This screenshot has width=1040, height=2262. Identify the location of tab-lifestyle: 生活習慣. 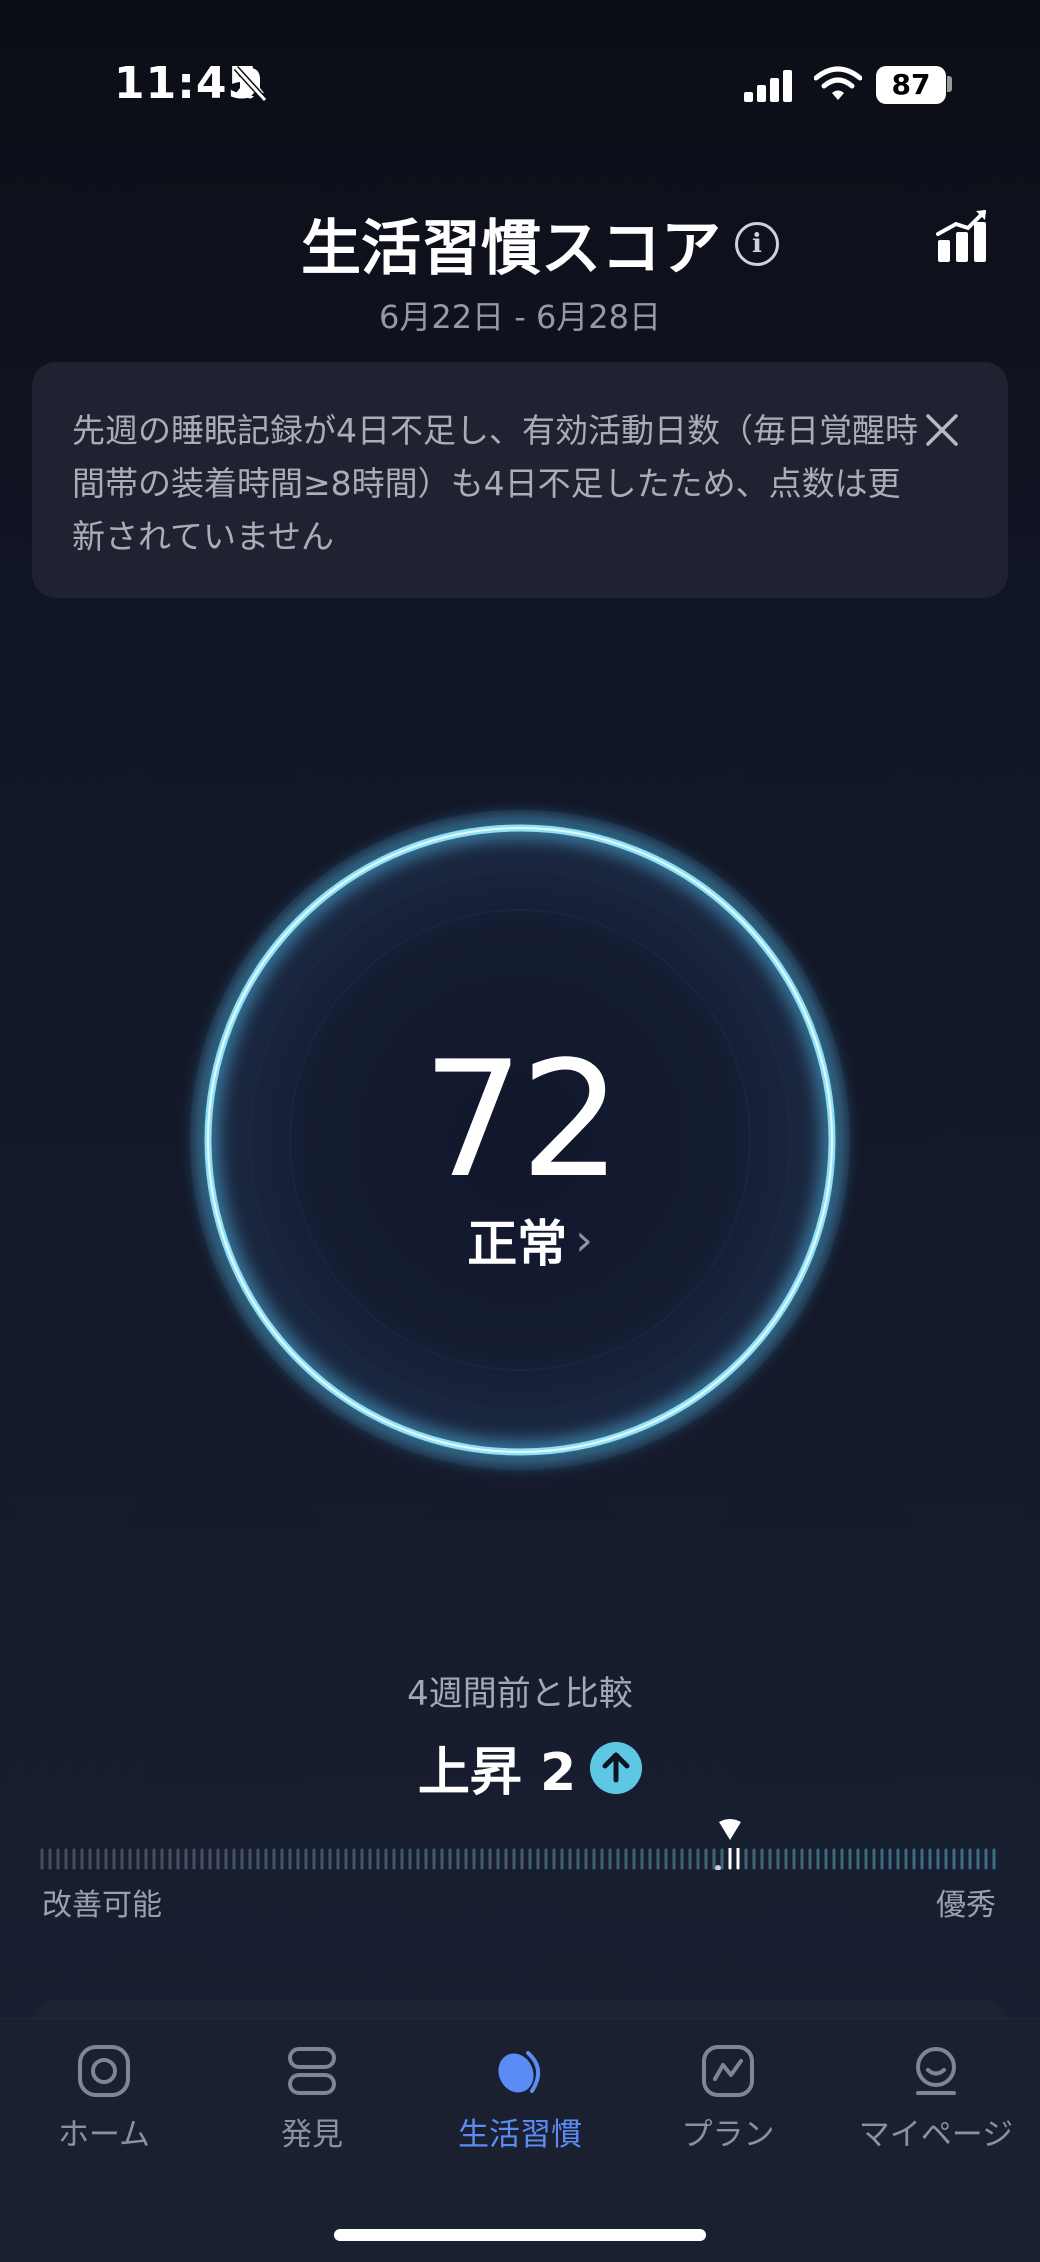
(520, 2086).